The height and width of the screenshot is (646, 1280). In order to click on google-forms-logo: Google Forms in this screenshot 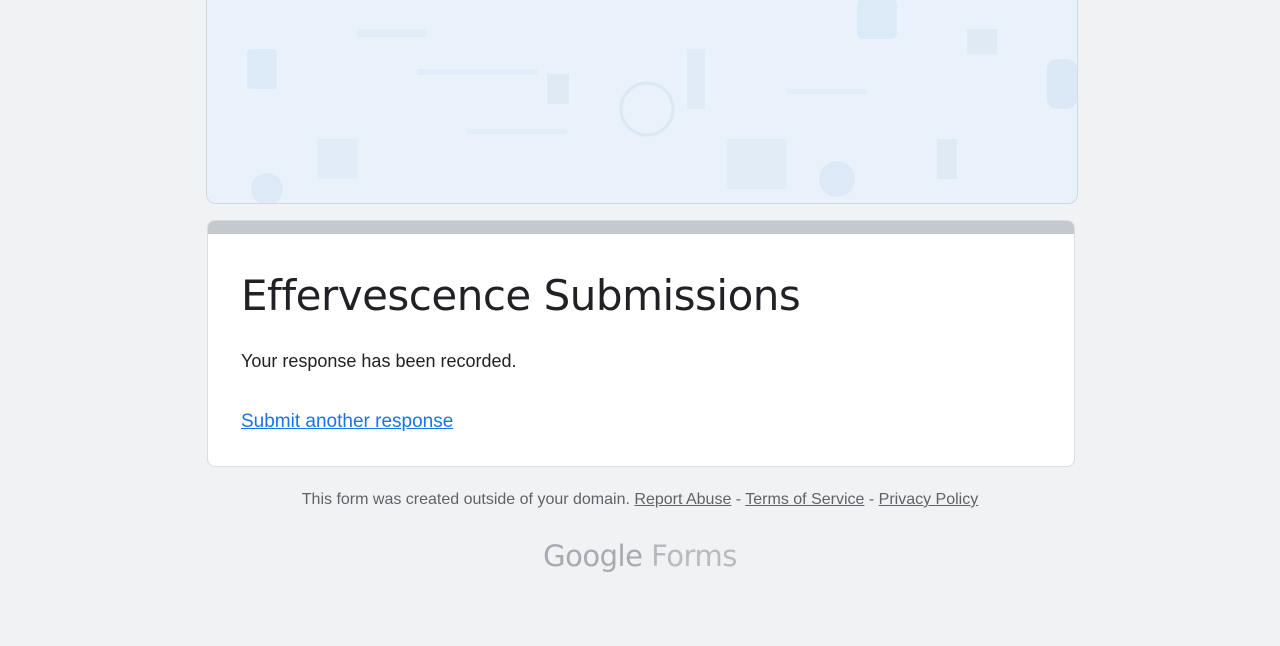, I will do `click(640, 556)`.